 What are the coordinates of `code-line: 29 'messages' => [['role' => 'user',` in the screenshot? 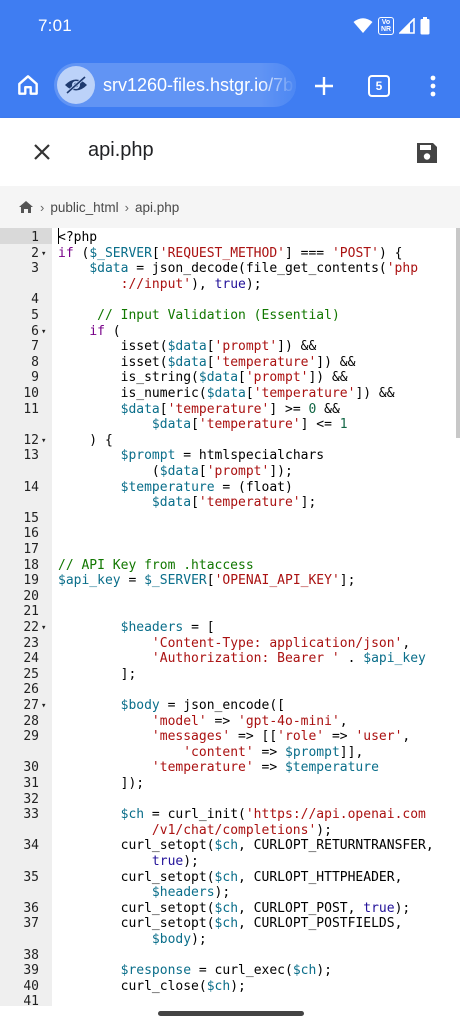 It's located at (230, 737).